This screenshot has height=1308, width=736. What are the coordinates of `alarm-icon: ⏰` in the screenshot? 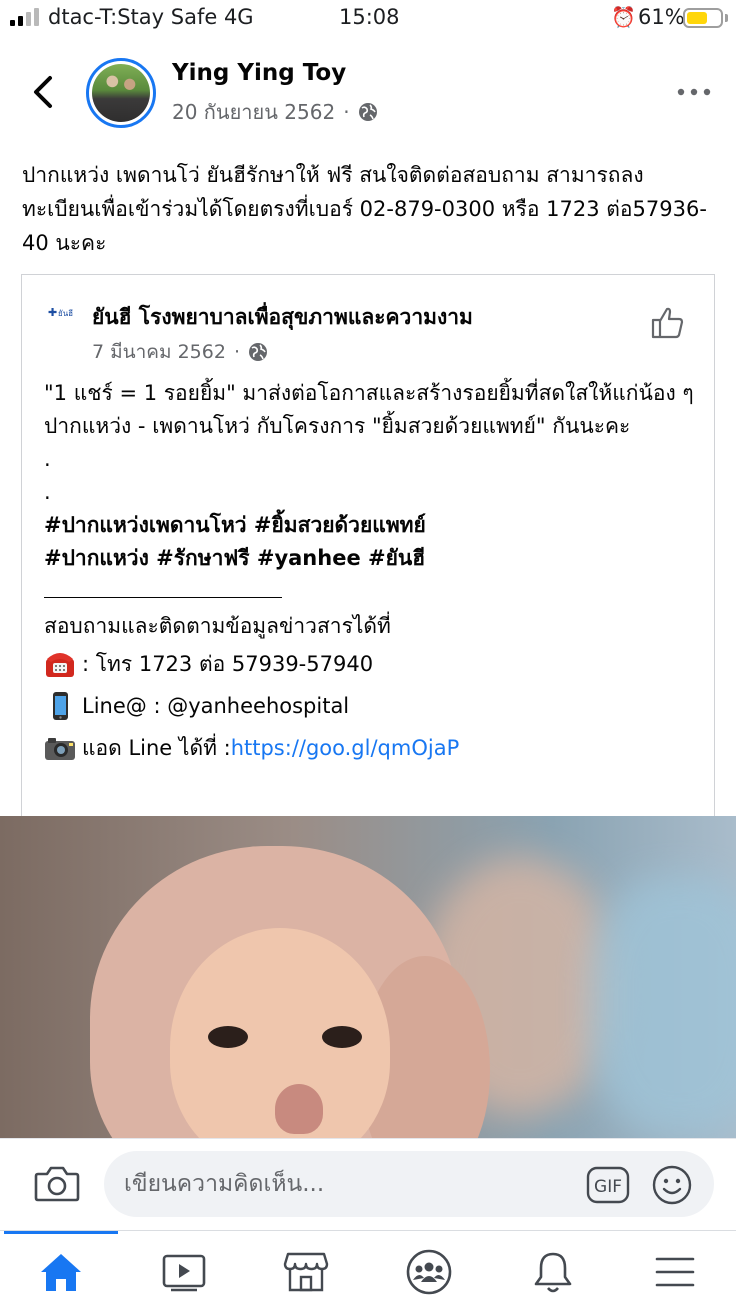 It's located at (623, 17).